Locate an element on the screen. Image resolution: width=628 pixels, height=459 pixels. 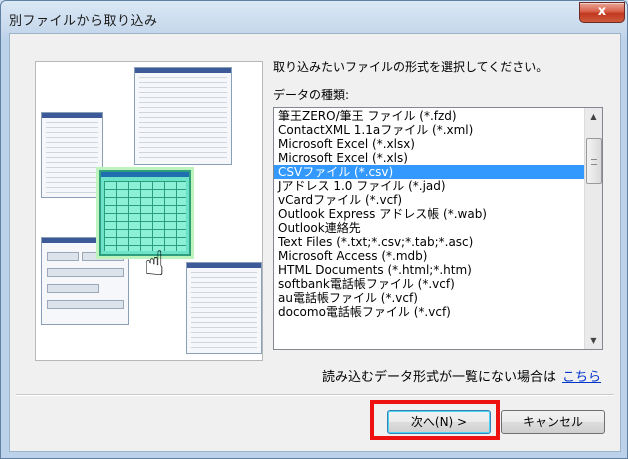
unlisted-format-note: 読み込むデータ形式が一覧にない場合は こちら is located at coordinates (461, 375).